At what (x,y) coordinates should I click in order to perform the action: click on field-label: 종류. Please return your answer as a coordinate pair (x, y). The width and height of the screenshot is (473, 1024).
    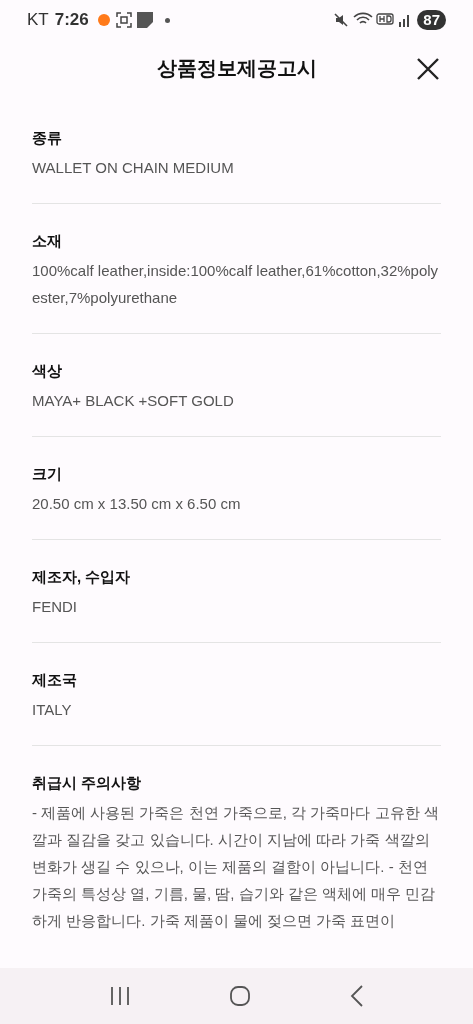
    Looking at the image, I should click on (47, 138).